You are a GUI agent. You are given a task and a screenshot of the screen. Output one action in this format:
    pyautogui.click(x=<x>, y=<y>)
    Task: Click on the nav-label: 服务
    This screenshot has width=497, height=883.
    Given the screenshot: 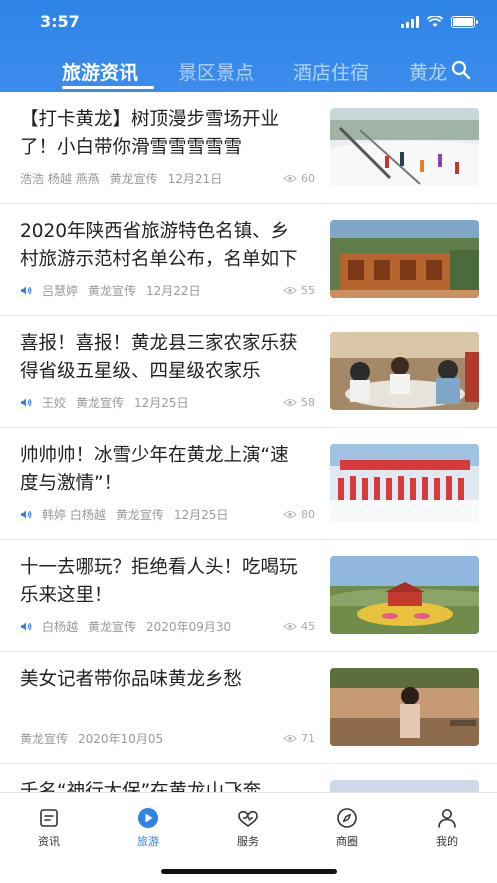 What is the action you would take?
    pyautogui.click(x=248, y=841)
    